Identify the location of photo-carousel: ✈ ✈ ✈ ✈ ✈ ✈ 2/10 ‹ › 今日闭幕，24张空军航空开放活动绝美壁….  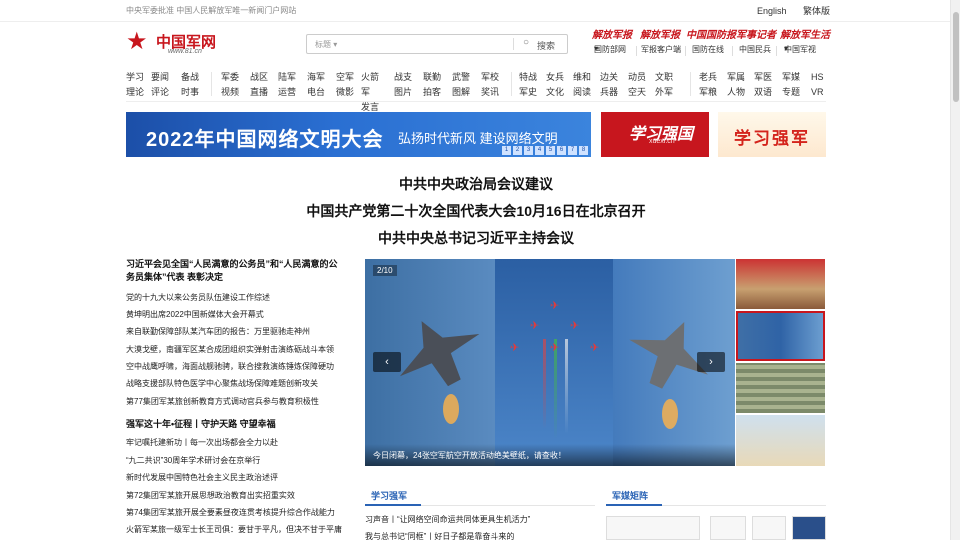
(550, 362).